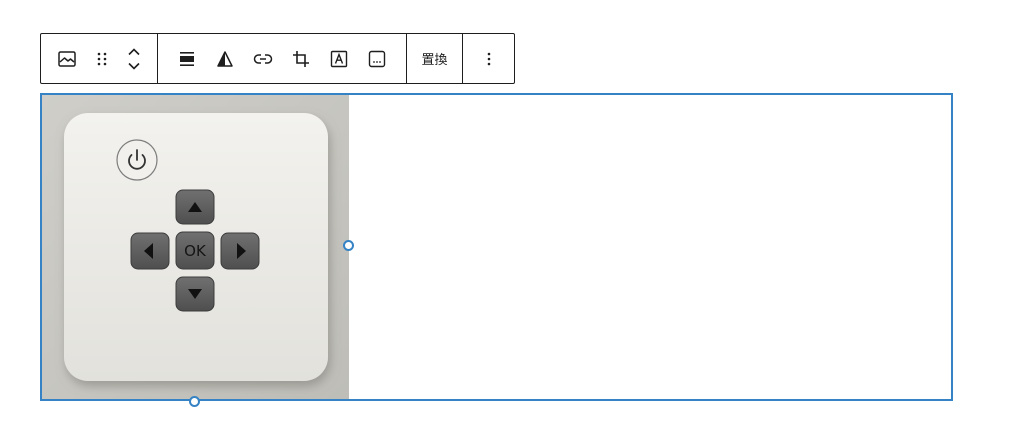 This screenshot has height=440, width=1024. I want to click on resize-handle-right, so click(348, 245).